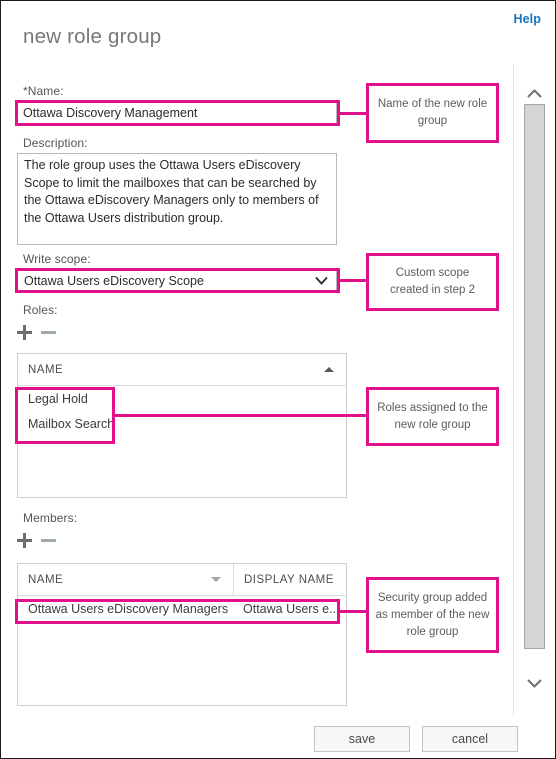  What do you see at coordinates (182, 425) in the screenshot?
I see `roles-listbox: NAME Legal Hold Mailbox Search` at bounding box center [182, 425].